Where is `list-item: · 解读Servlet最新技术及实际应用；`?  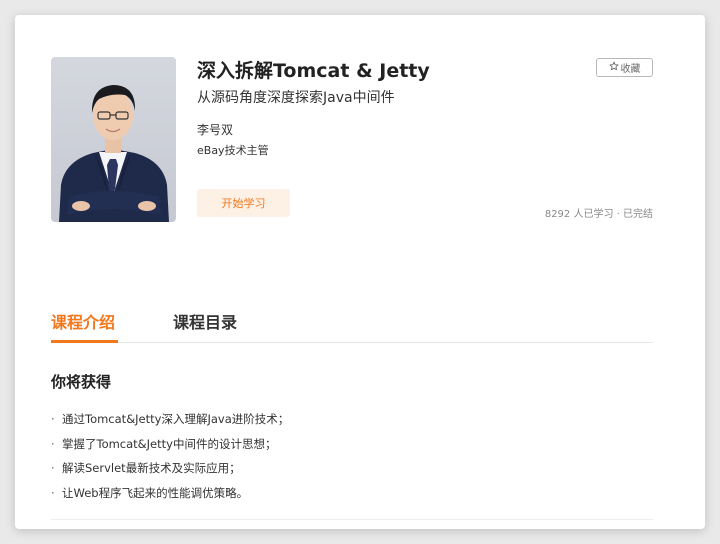 list-item: · 解读Servlet最新技术及实际应用； is located at coordinates (146, 468).